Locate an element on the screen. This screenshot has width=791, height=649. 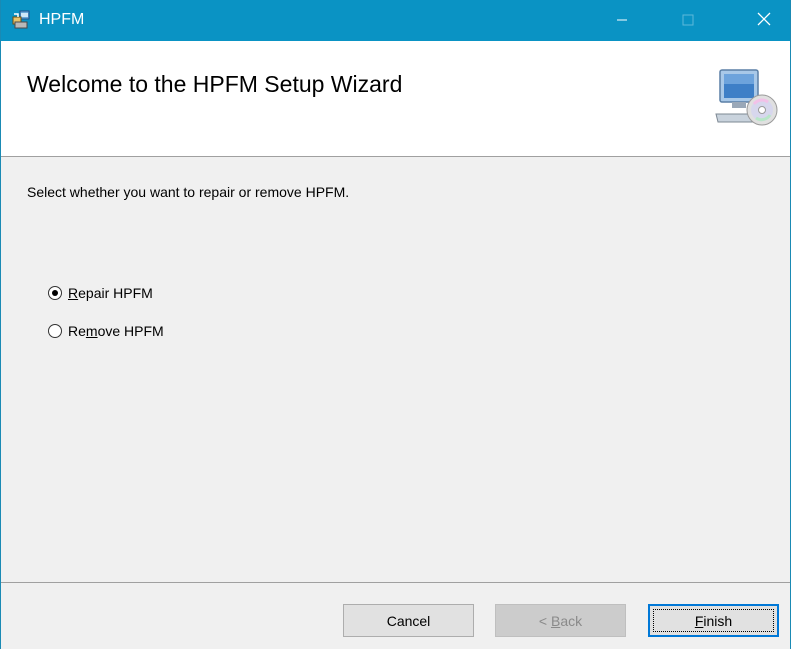
radio-selected-dot is located at coordinates (55, 293).